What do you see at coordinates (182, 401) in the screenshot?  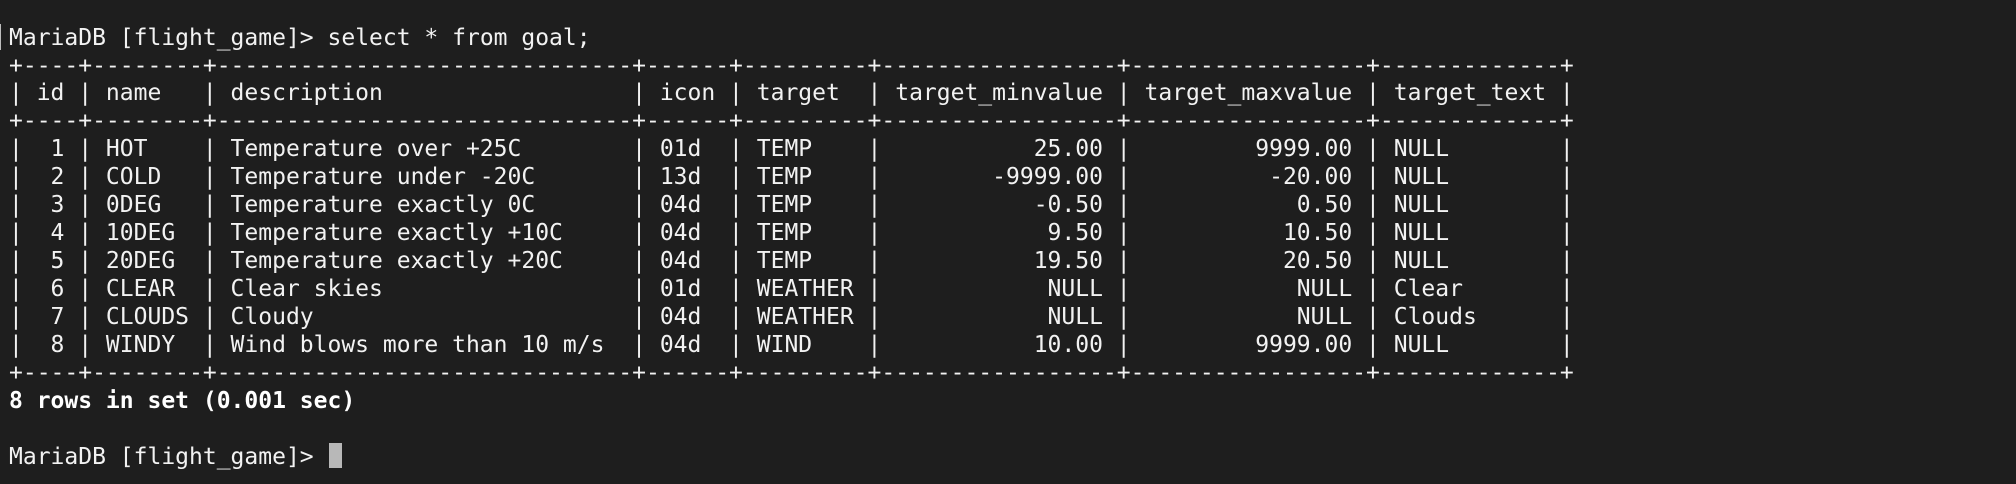 I see `result-summary: 8 rows in set (0.001 sec)` at bounding box center [182, 401].